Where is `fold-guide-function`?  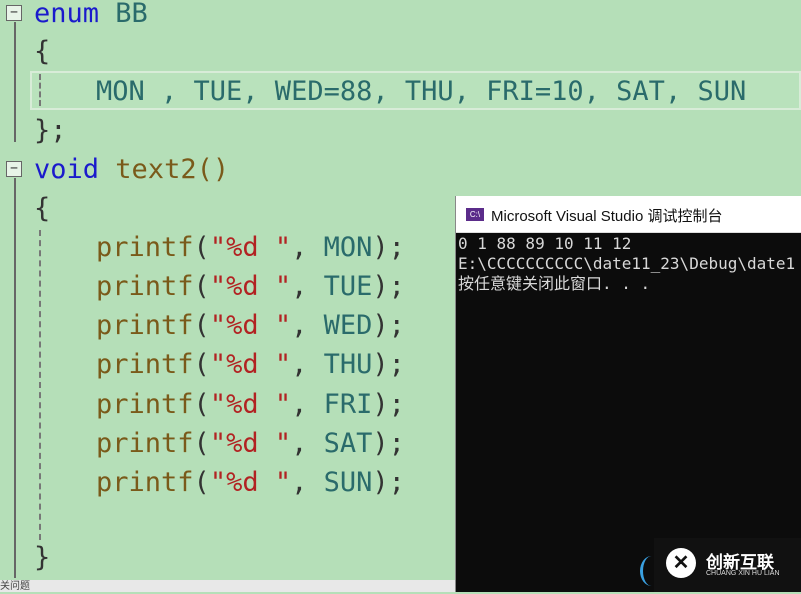 fold-guide-function is located at coordinates (15, 378).